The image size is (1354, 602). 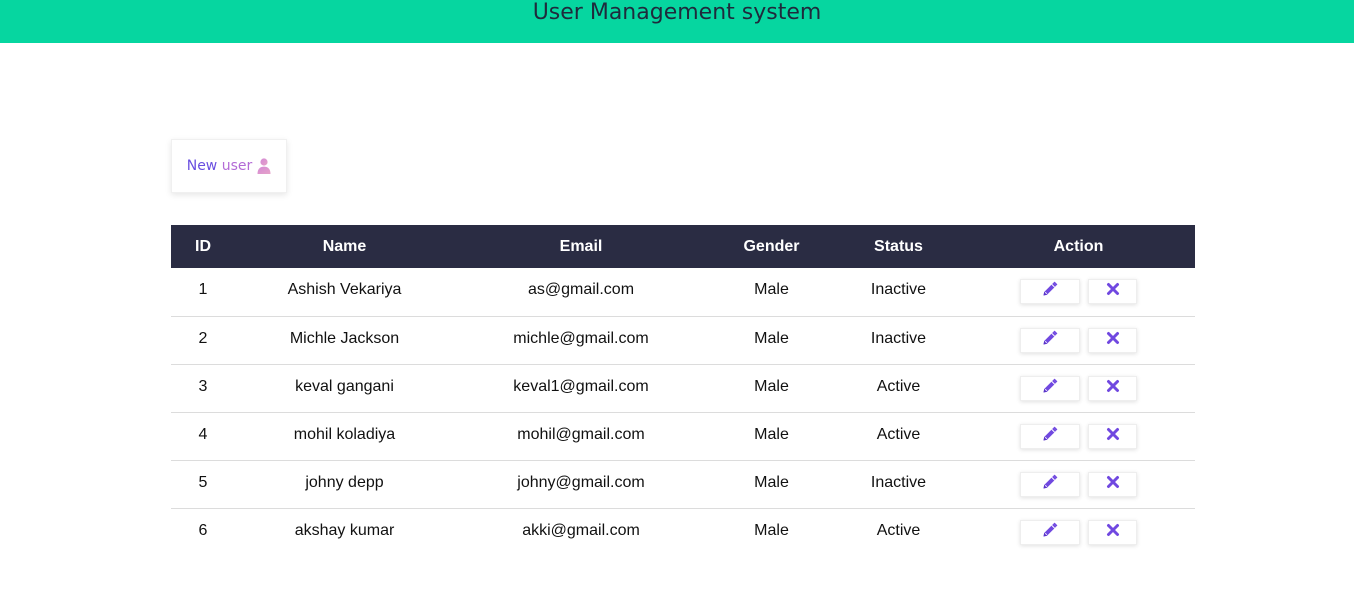 What do you see at coordinates (203, 338) in the screenshot?
I see `cell-id: 2` at bounding box center [203, 338].